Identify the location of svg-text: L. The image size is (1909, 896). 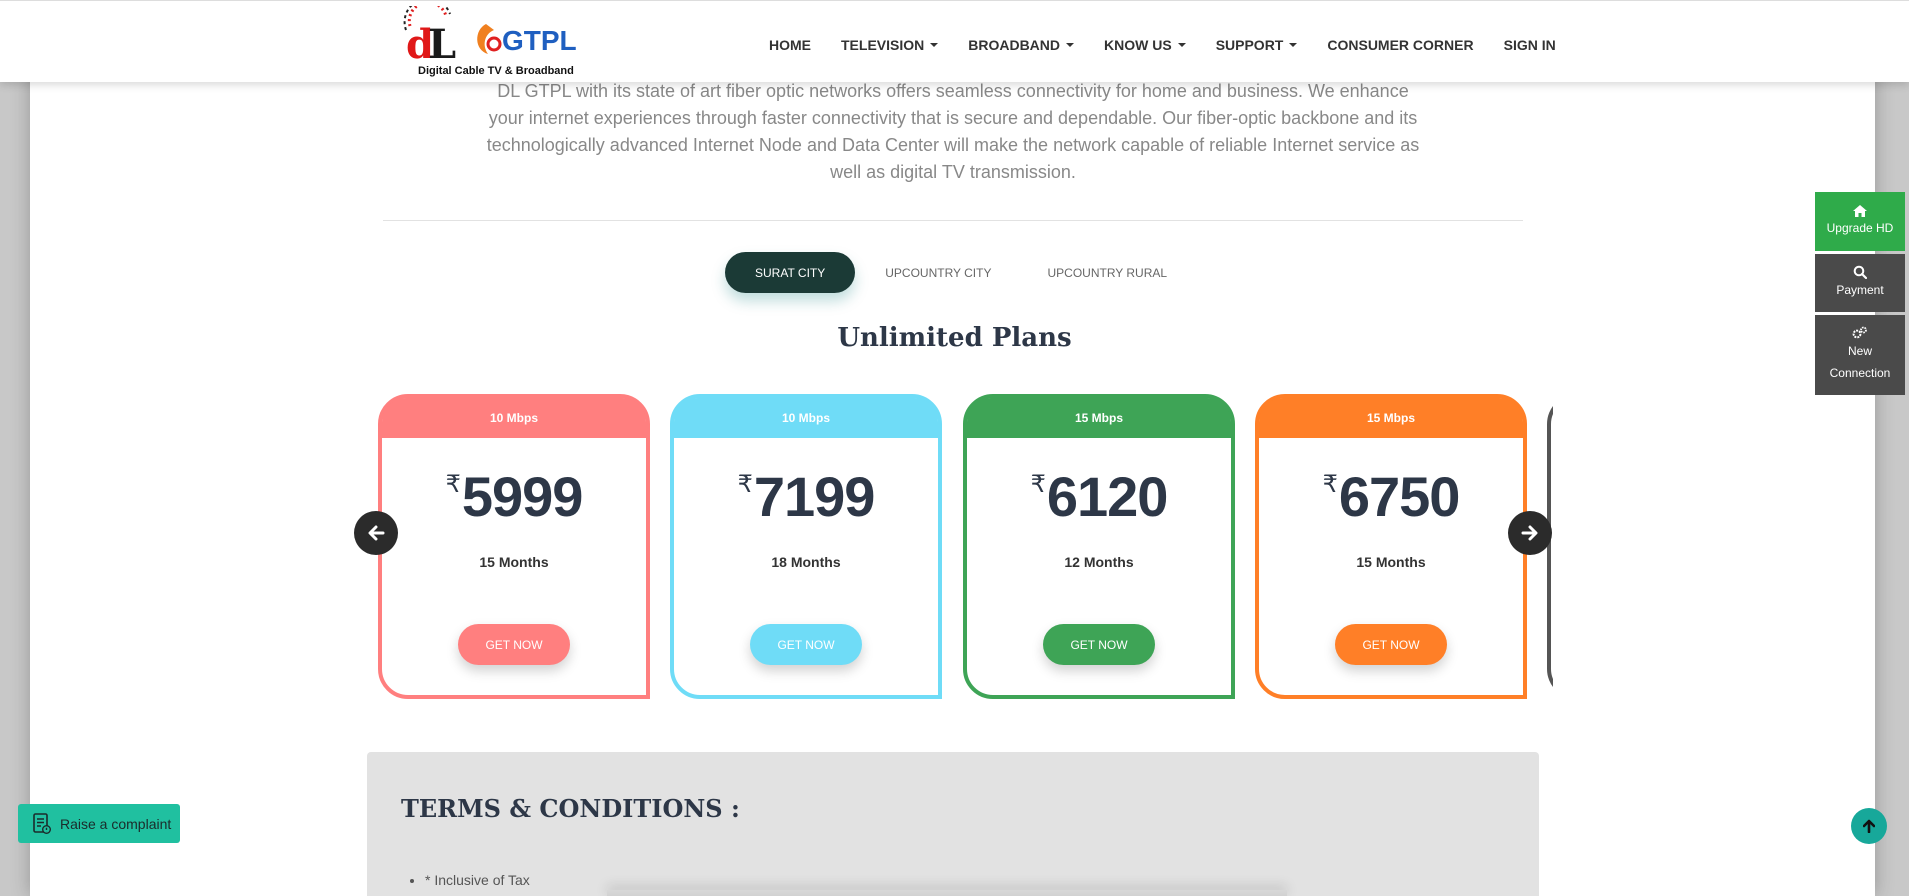
(442, 43).